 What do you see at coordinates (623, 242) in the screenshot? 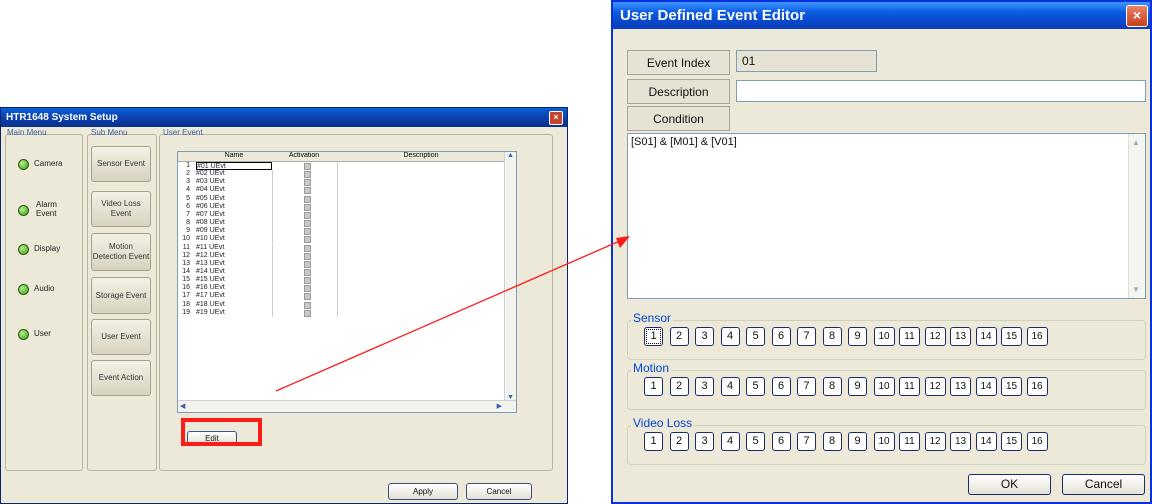
I see `arrowhead-icon` at bounding box center [623, 242].